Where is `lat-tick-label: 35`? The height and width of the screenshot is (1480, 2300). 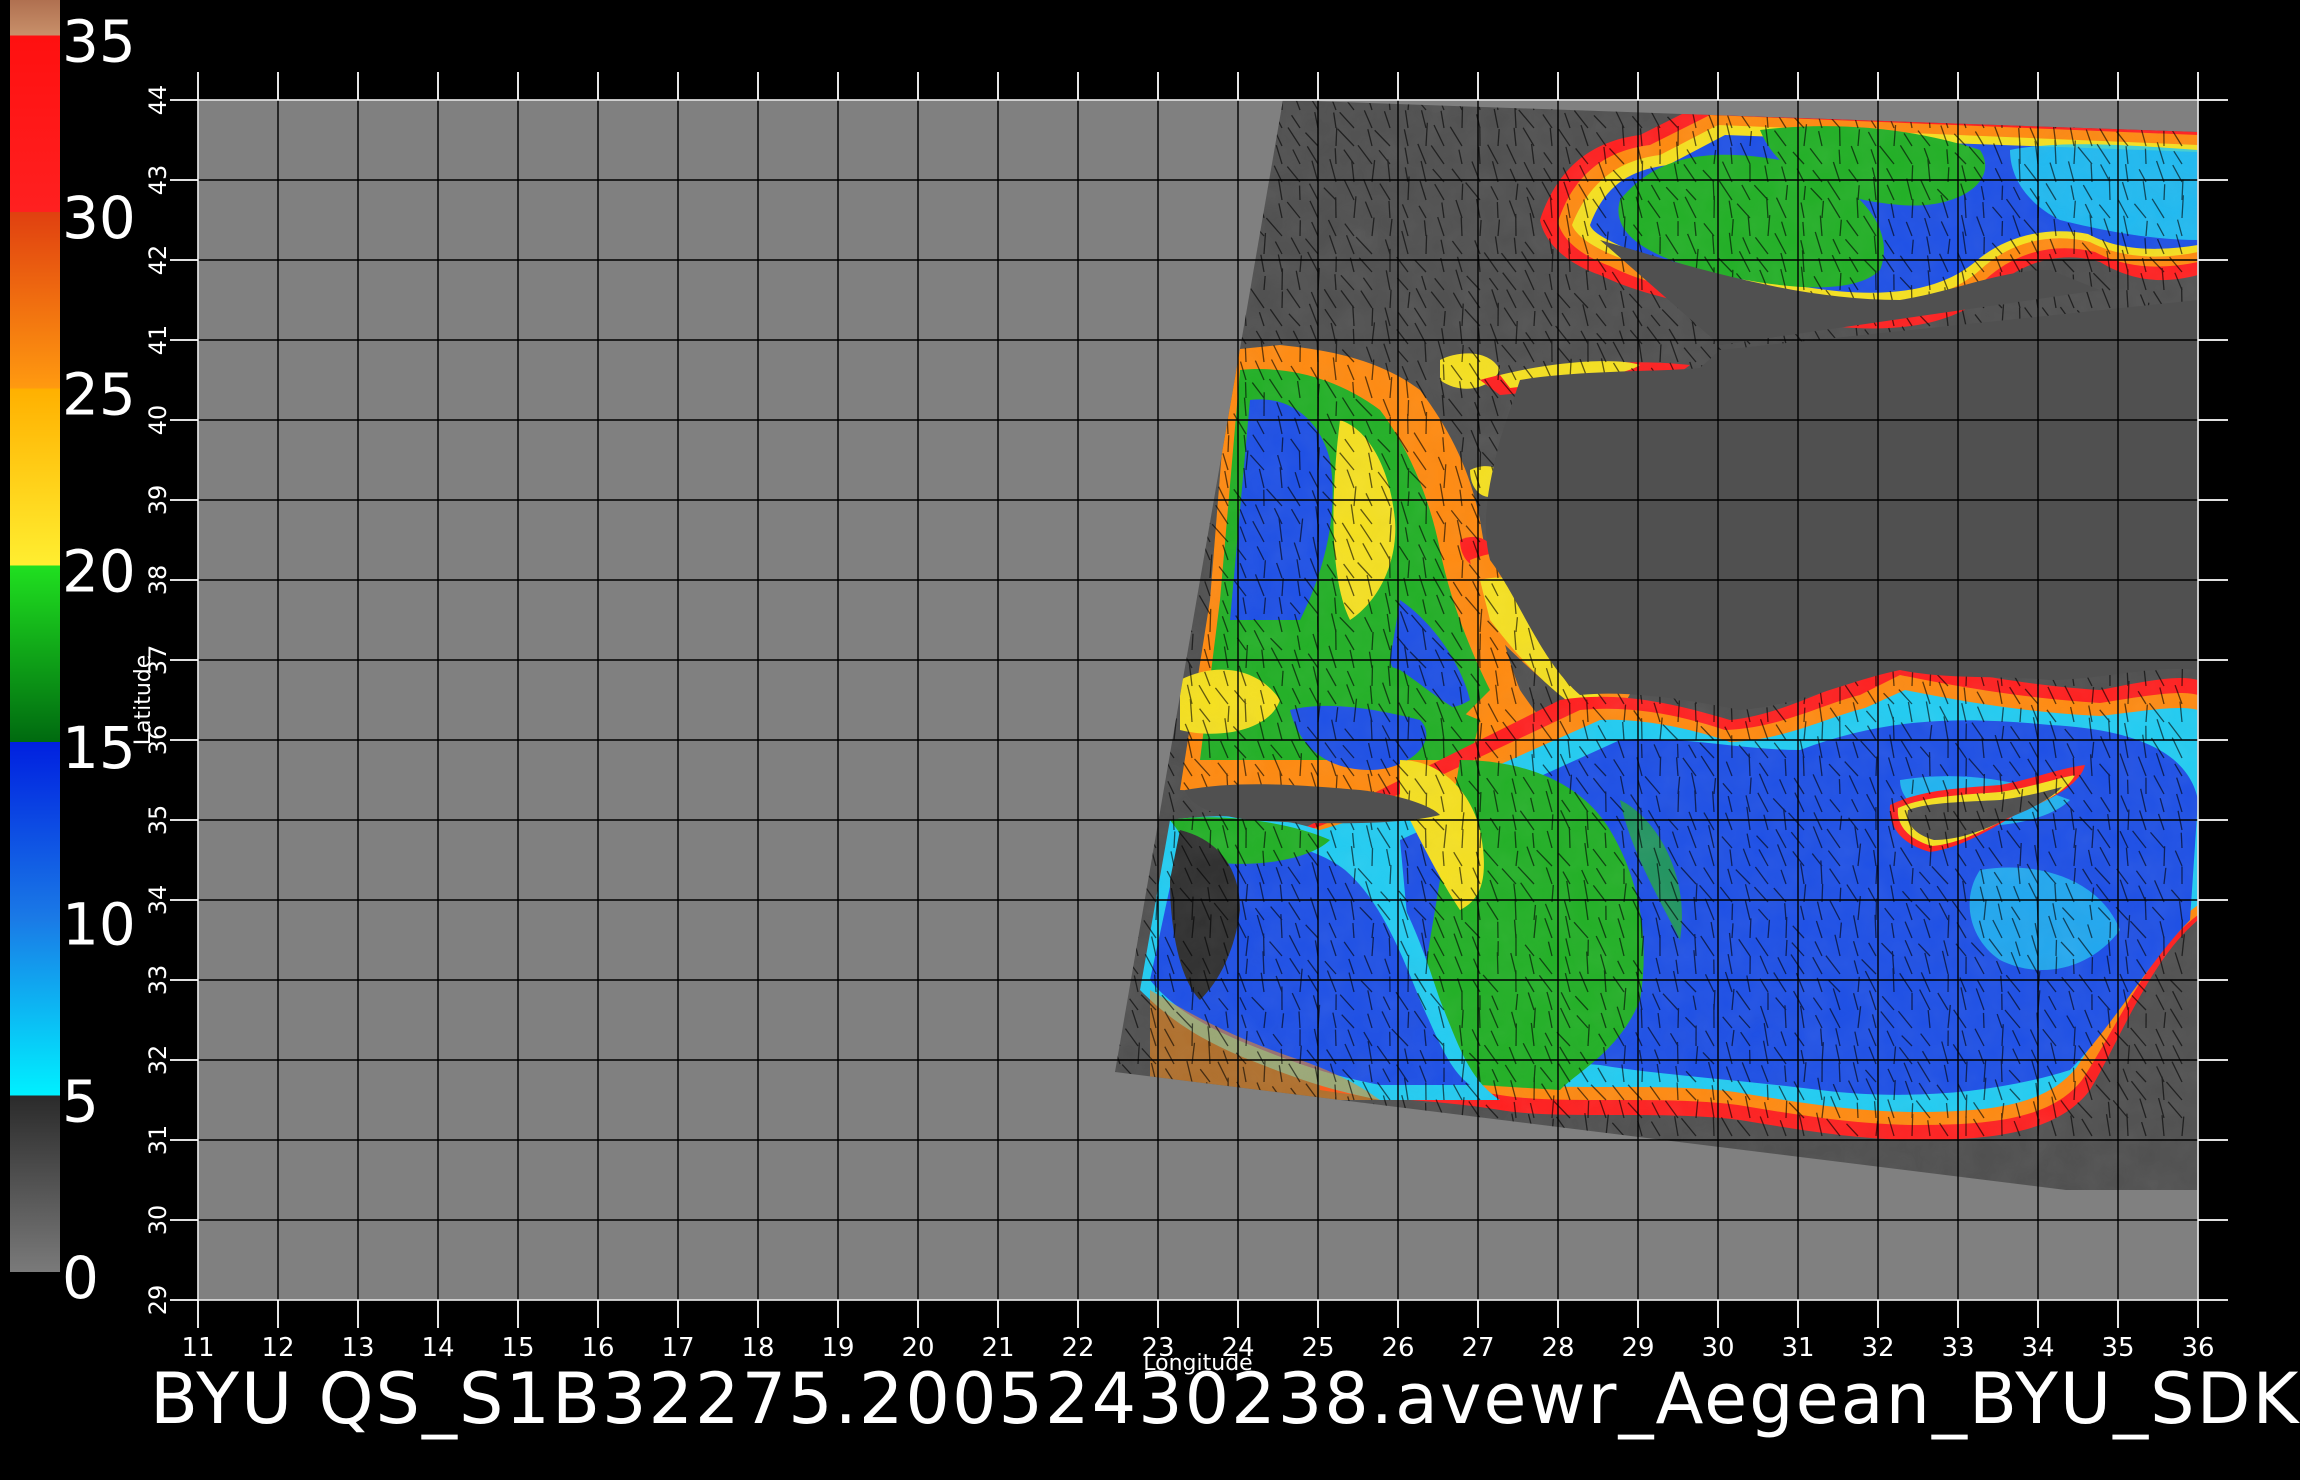
lat-tick-label: 35 is located at coordinates (158, 820).